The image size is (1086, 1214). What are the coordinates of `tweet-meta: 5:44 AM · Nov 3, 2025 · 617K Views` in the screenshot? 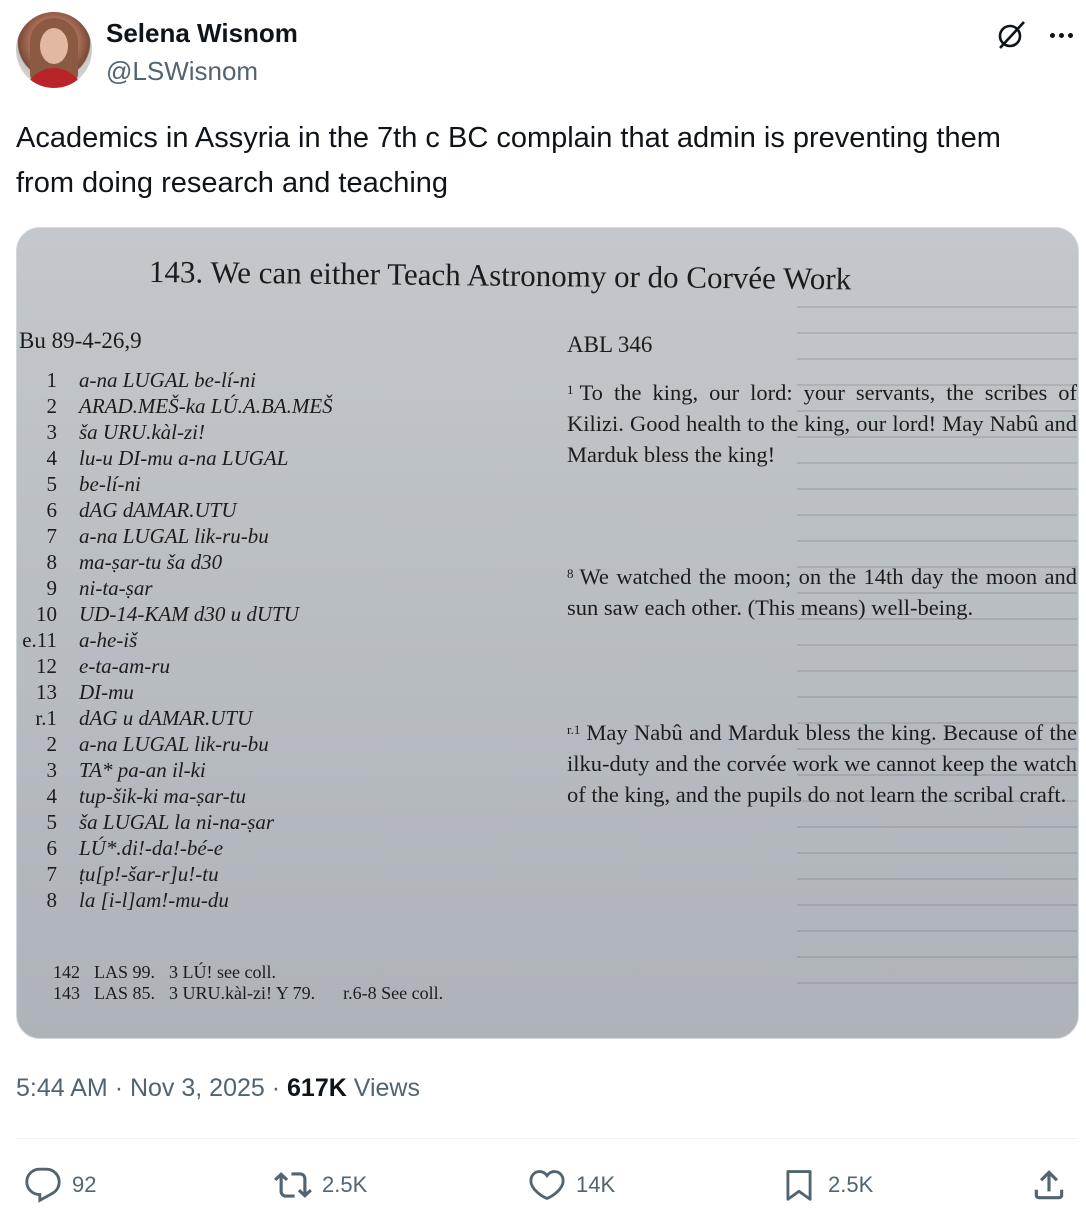 It's located at (218, 1088).